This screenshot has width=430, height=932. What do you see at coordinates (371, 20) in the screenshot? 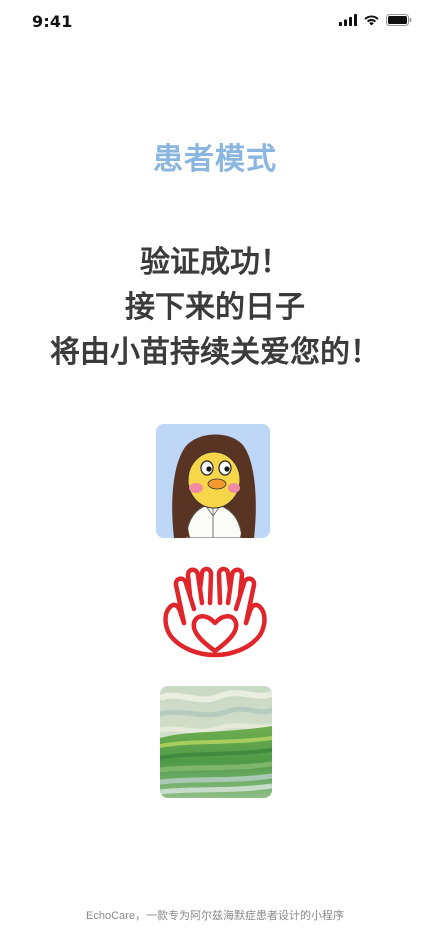
I see `wifi-icon` at bounding box center [371, 20].